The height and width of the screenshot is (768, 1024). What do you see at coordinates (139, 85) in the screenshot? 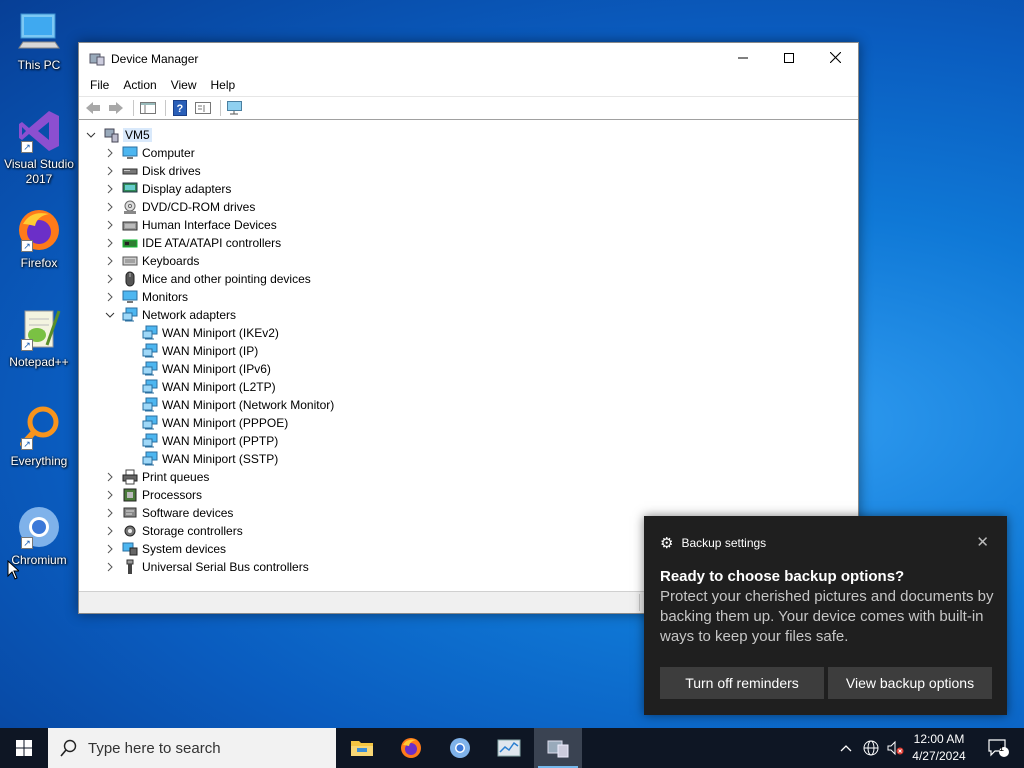
I see `menu-action: Action` at bounding box center [139, 85].